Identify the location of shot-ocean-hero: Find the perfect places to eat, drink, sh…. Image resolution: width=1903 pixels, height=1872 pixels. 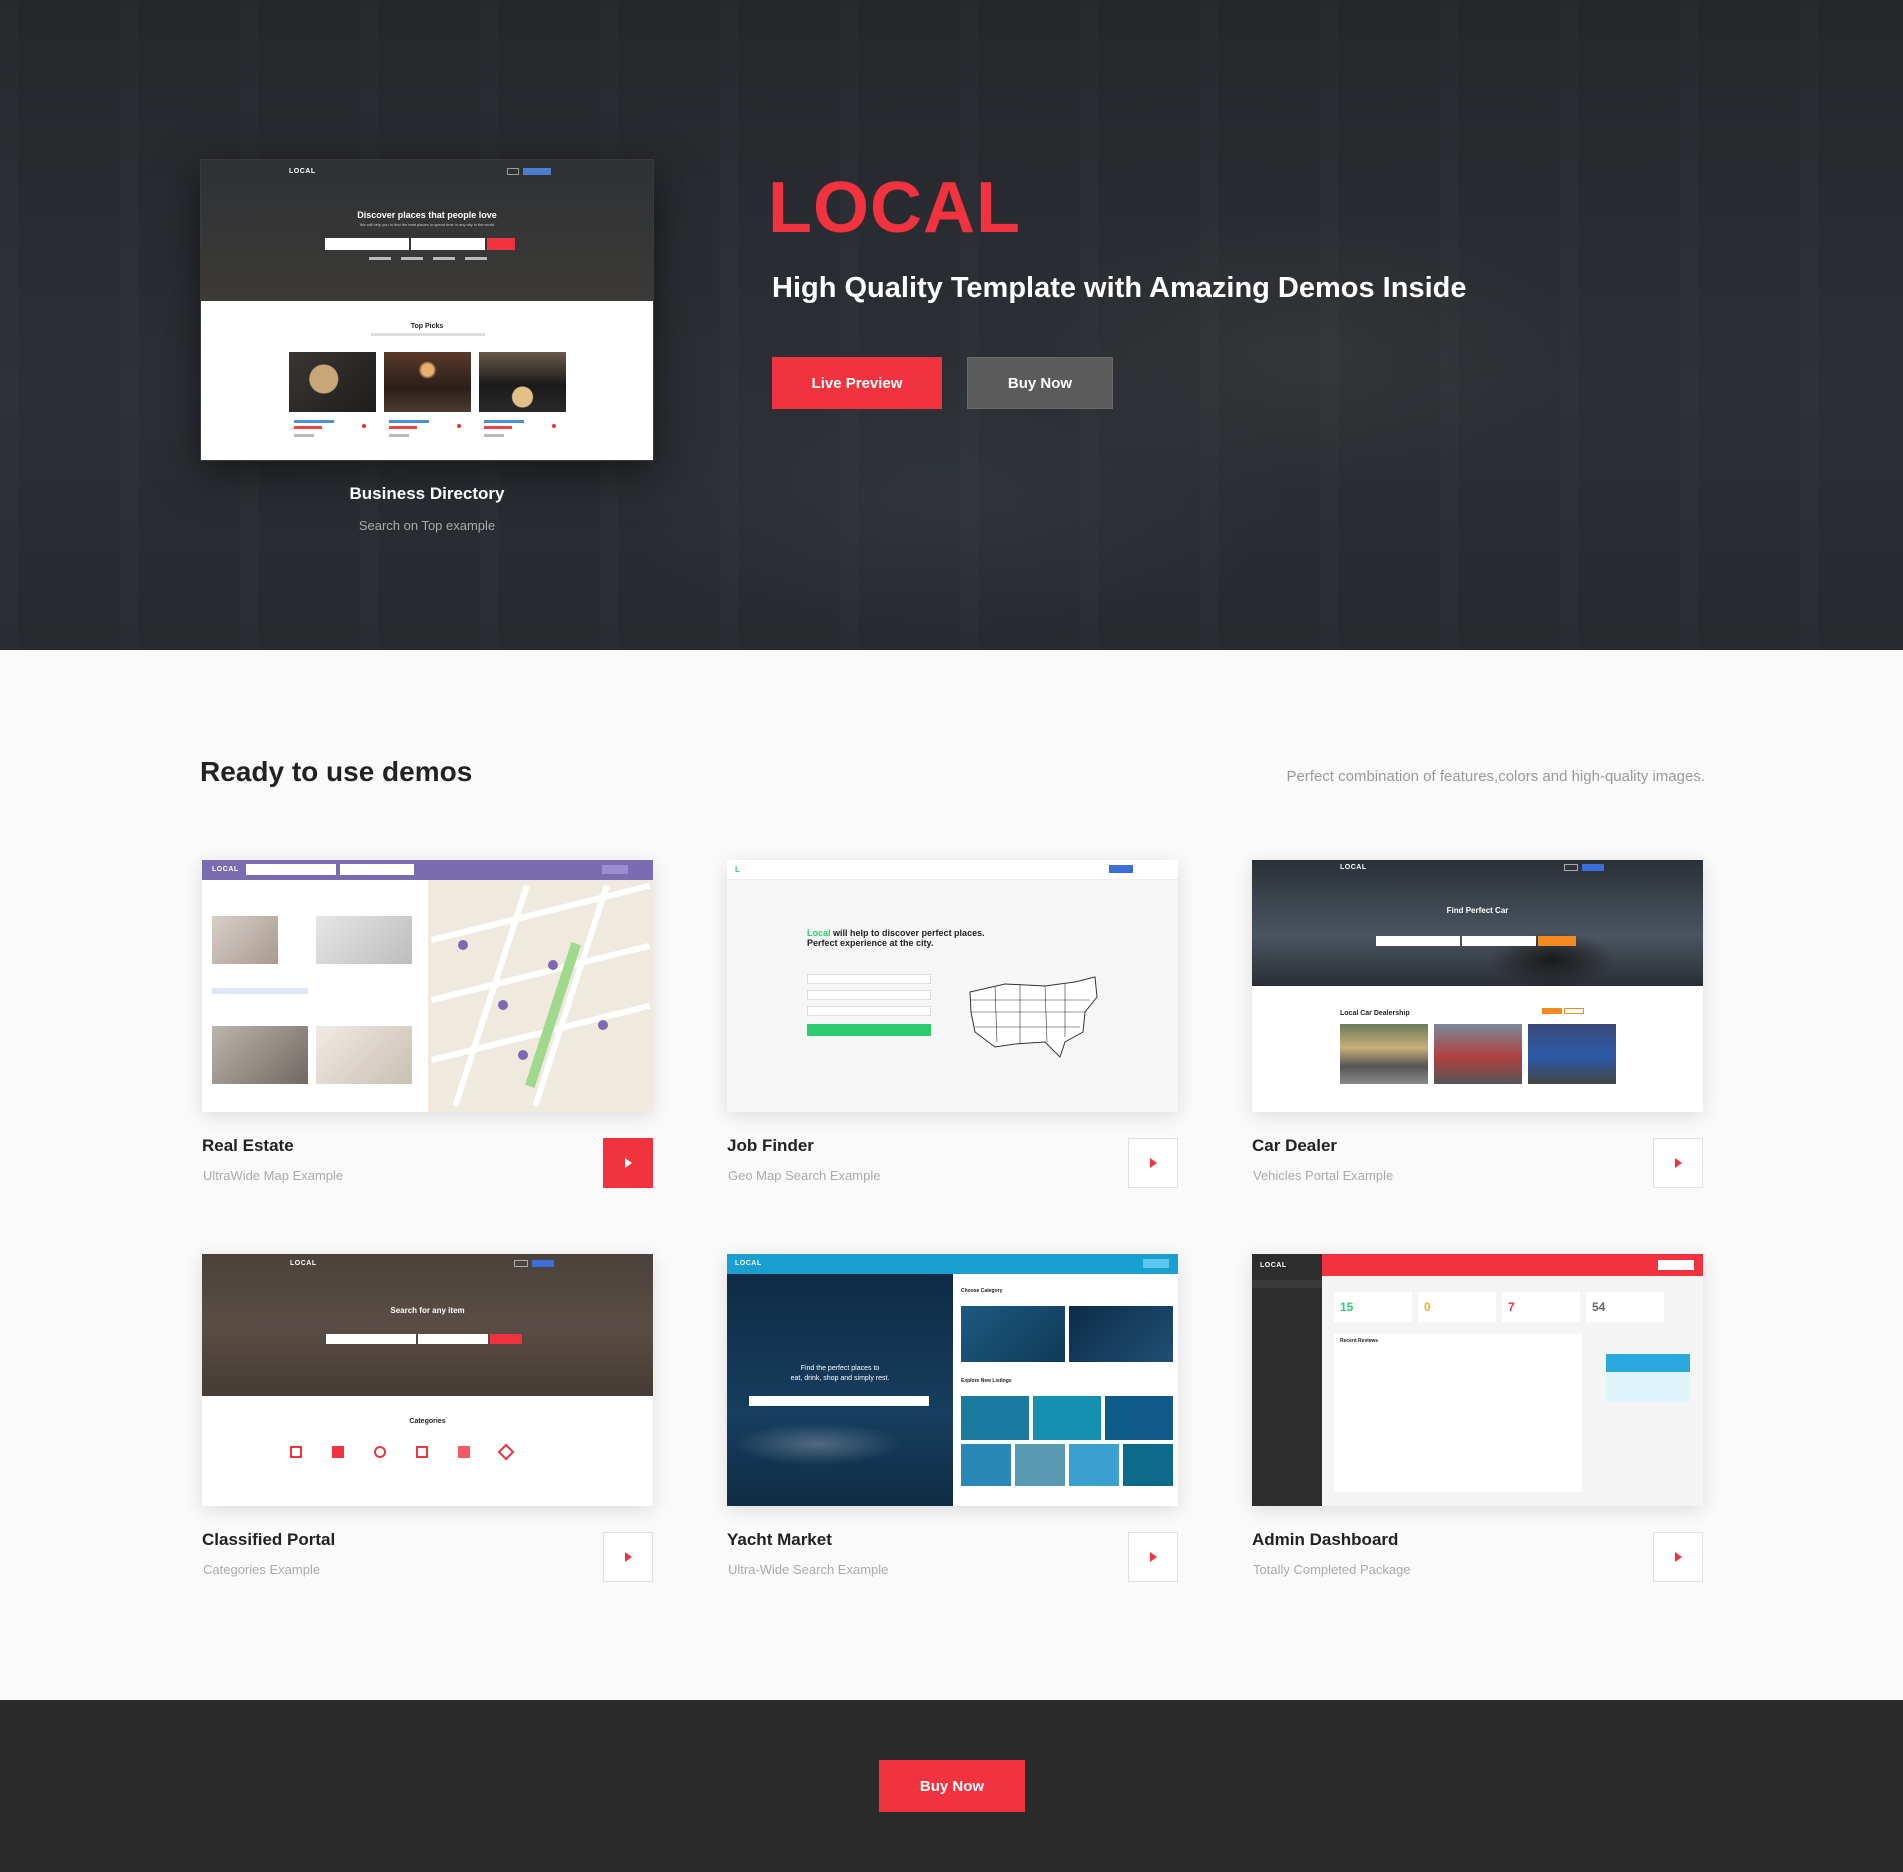
(840, 1390).